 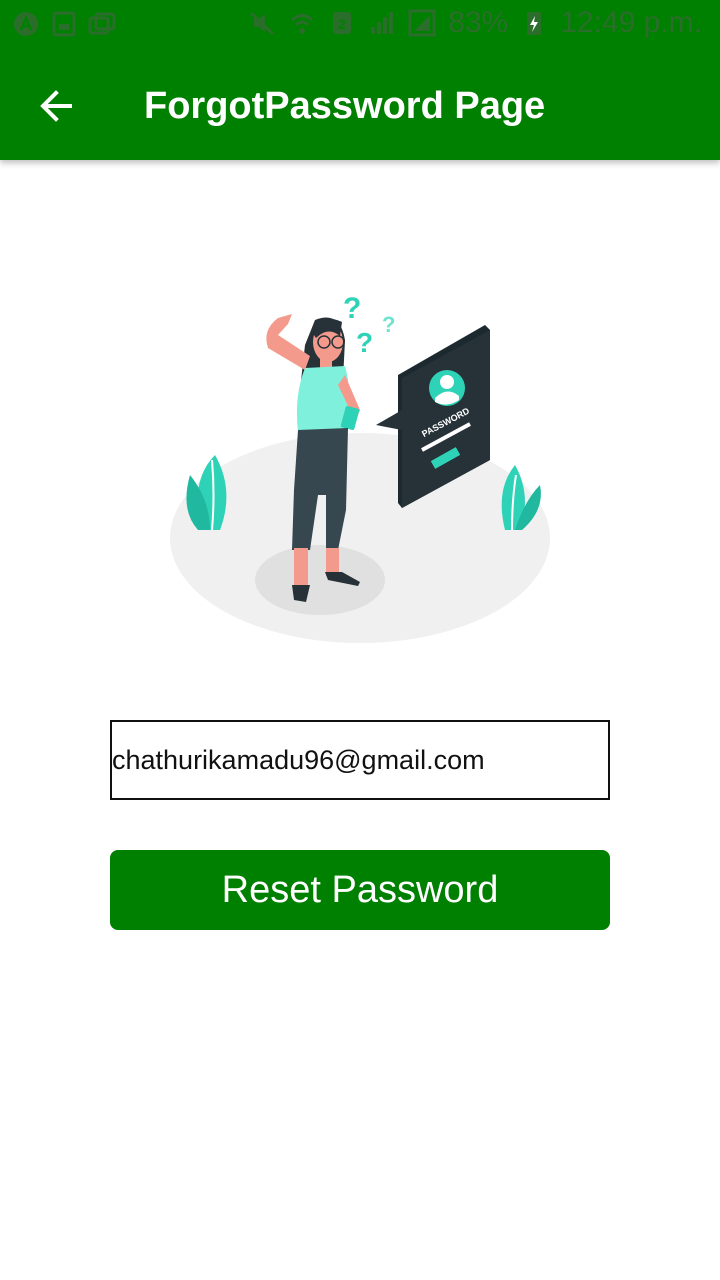 What do you see at coordinates (206, 493) in the screenshot?
I see `left-plant-icon` at bounding box center [206, 493].